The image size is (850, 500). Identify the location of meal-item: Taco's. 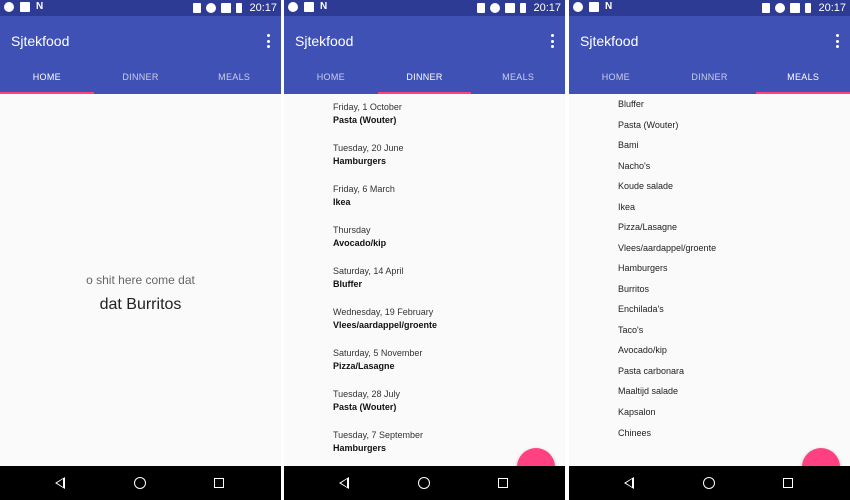
(630, 330).